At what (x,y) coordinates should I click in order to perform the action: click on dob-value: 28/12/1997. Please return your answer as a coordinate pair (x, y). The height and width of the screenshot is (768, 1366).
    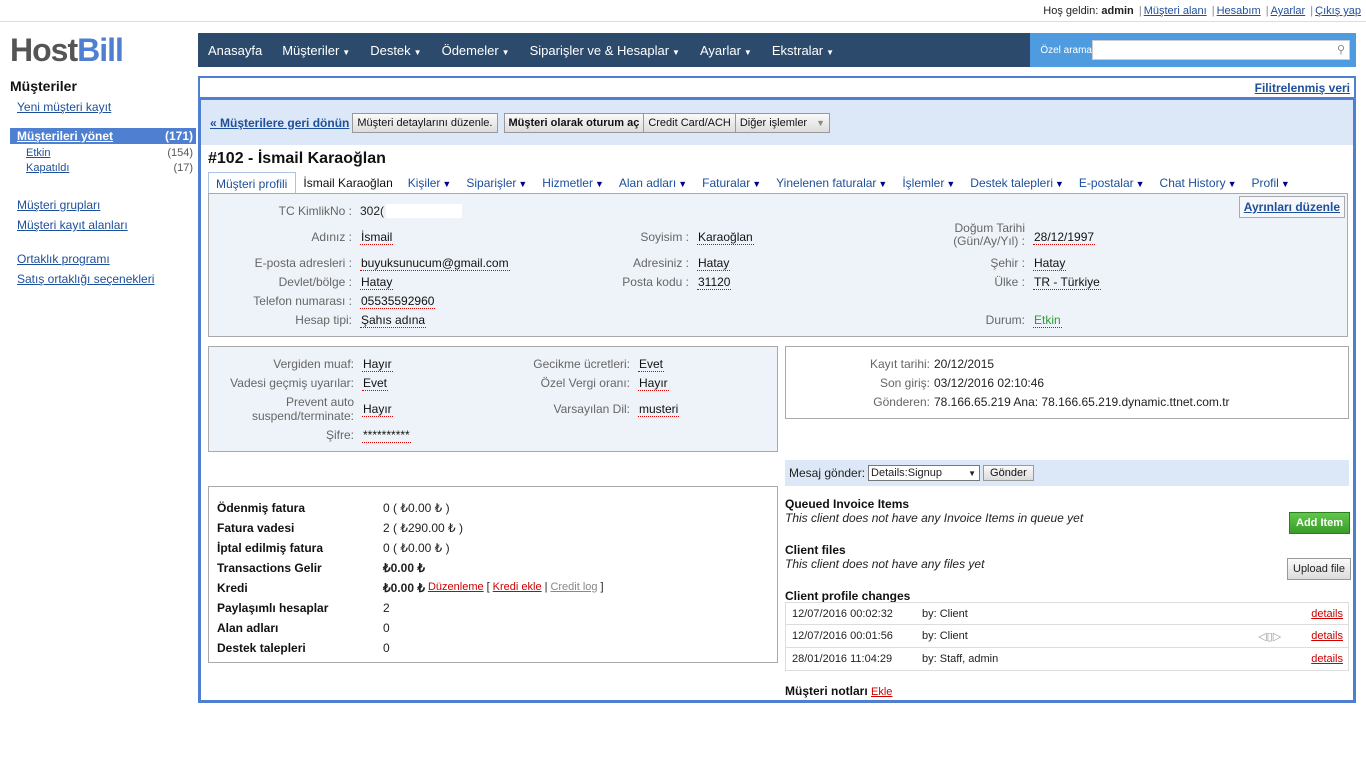
    Looking at the image, I should click on (1064, 237).